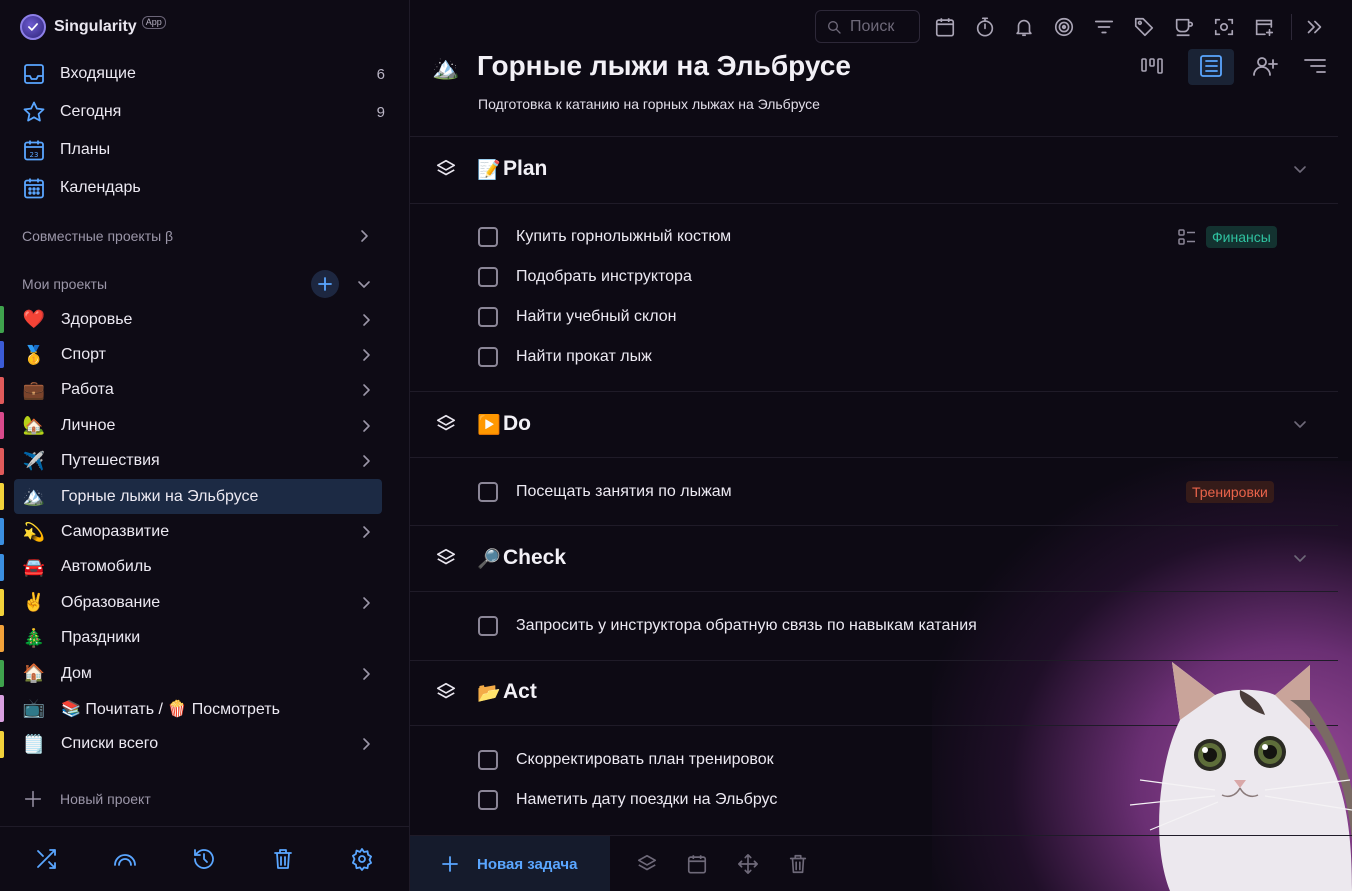 This screenshot has height=891, width=1352. I want to click on project-color-bar, so click(2, 532).